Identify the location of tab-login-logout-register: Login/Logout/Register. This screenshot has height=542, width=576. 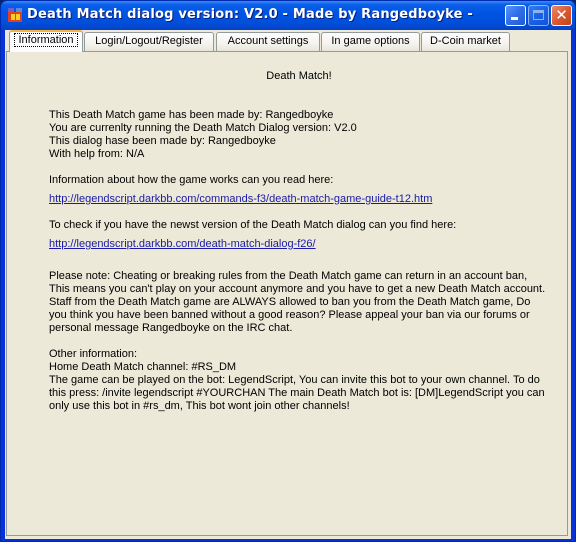
(149, 41).